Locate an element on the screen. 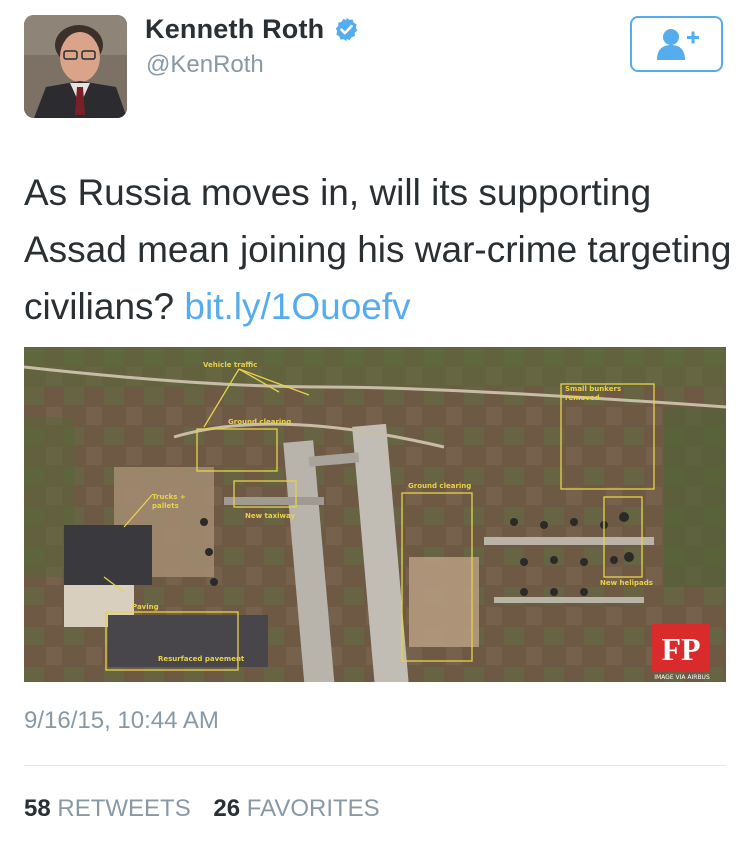  annotation-new-taxiway: New taxiway is located at coordinates (270, 516).